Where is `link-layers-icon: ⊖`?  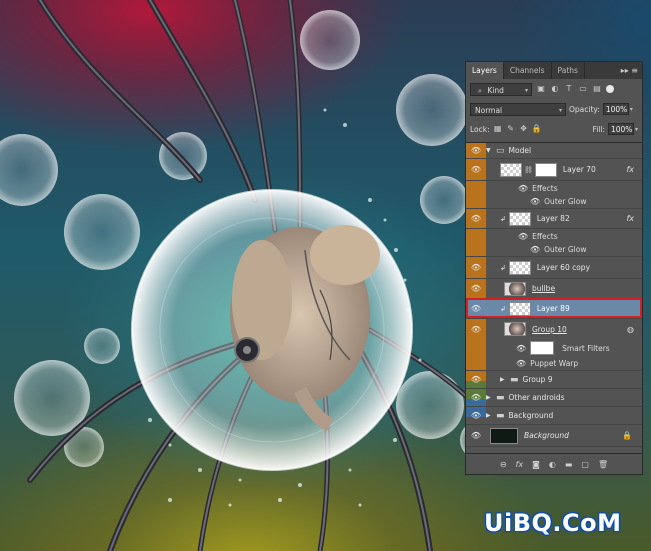
link-layers-icon: ⊖ is located at coordinates (503, 464).